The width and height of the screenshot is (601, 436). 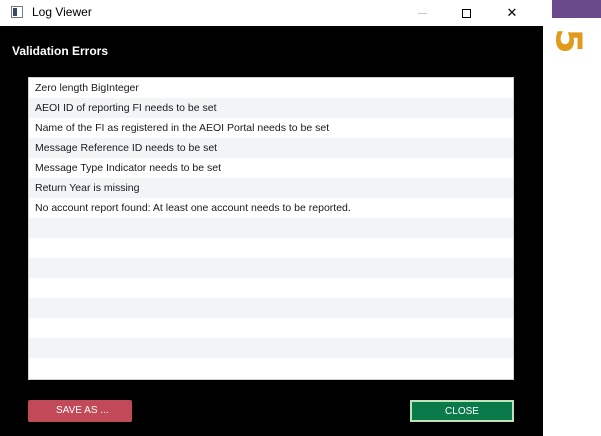 What do you see at coordinates (462, 411) in the screenshot?
I see `close-button: CLOSE` at bounding box center [462, 411].